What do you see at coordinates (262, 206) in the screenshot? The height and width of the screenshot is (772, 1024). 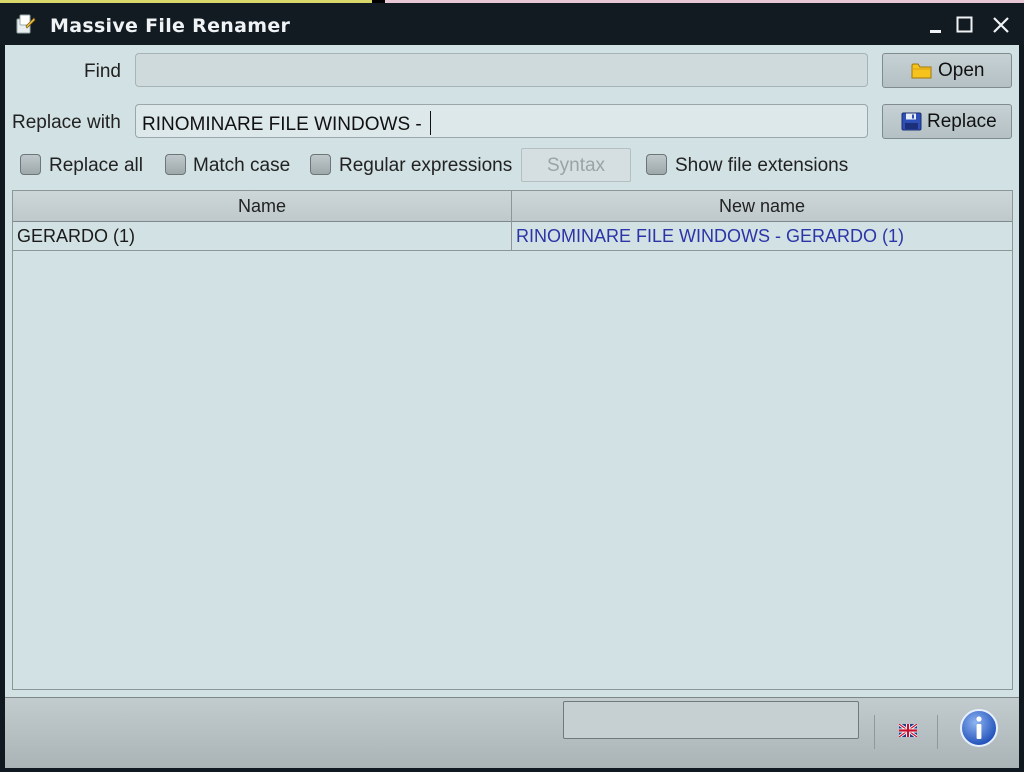 I see `column-header-name: Name` at bounding box center [262, 206].